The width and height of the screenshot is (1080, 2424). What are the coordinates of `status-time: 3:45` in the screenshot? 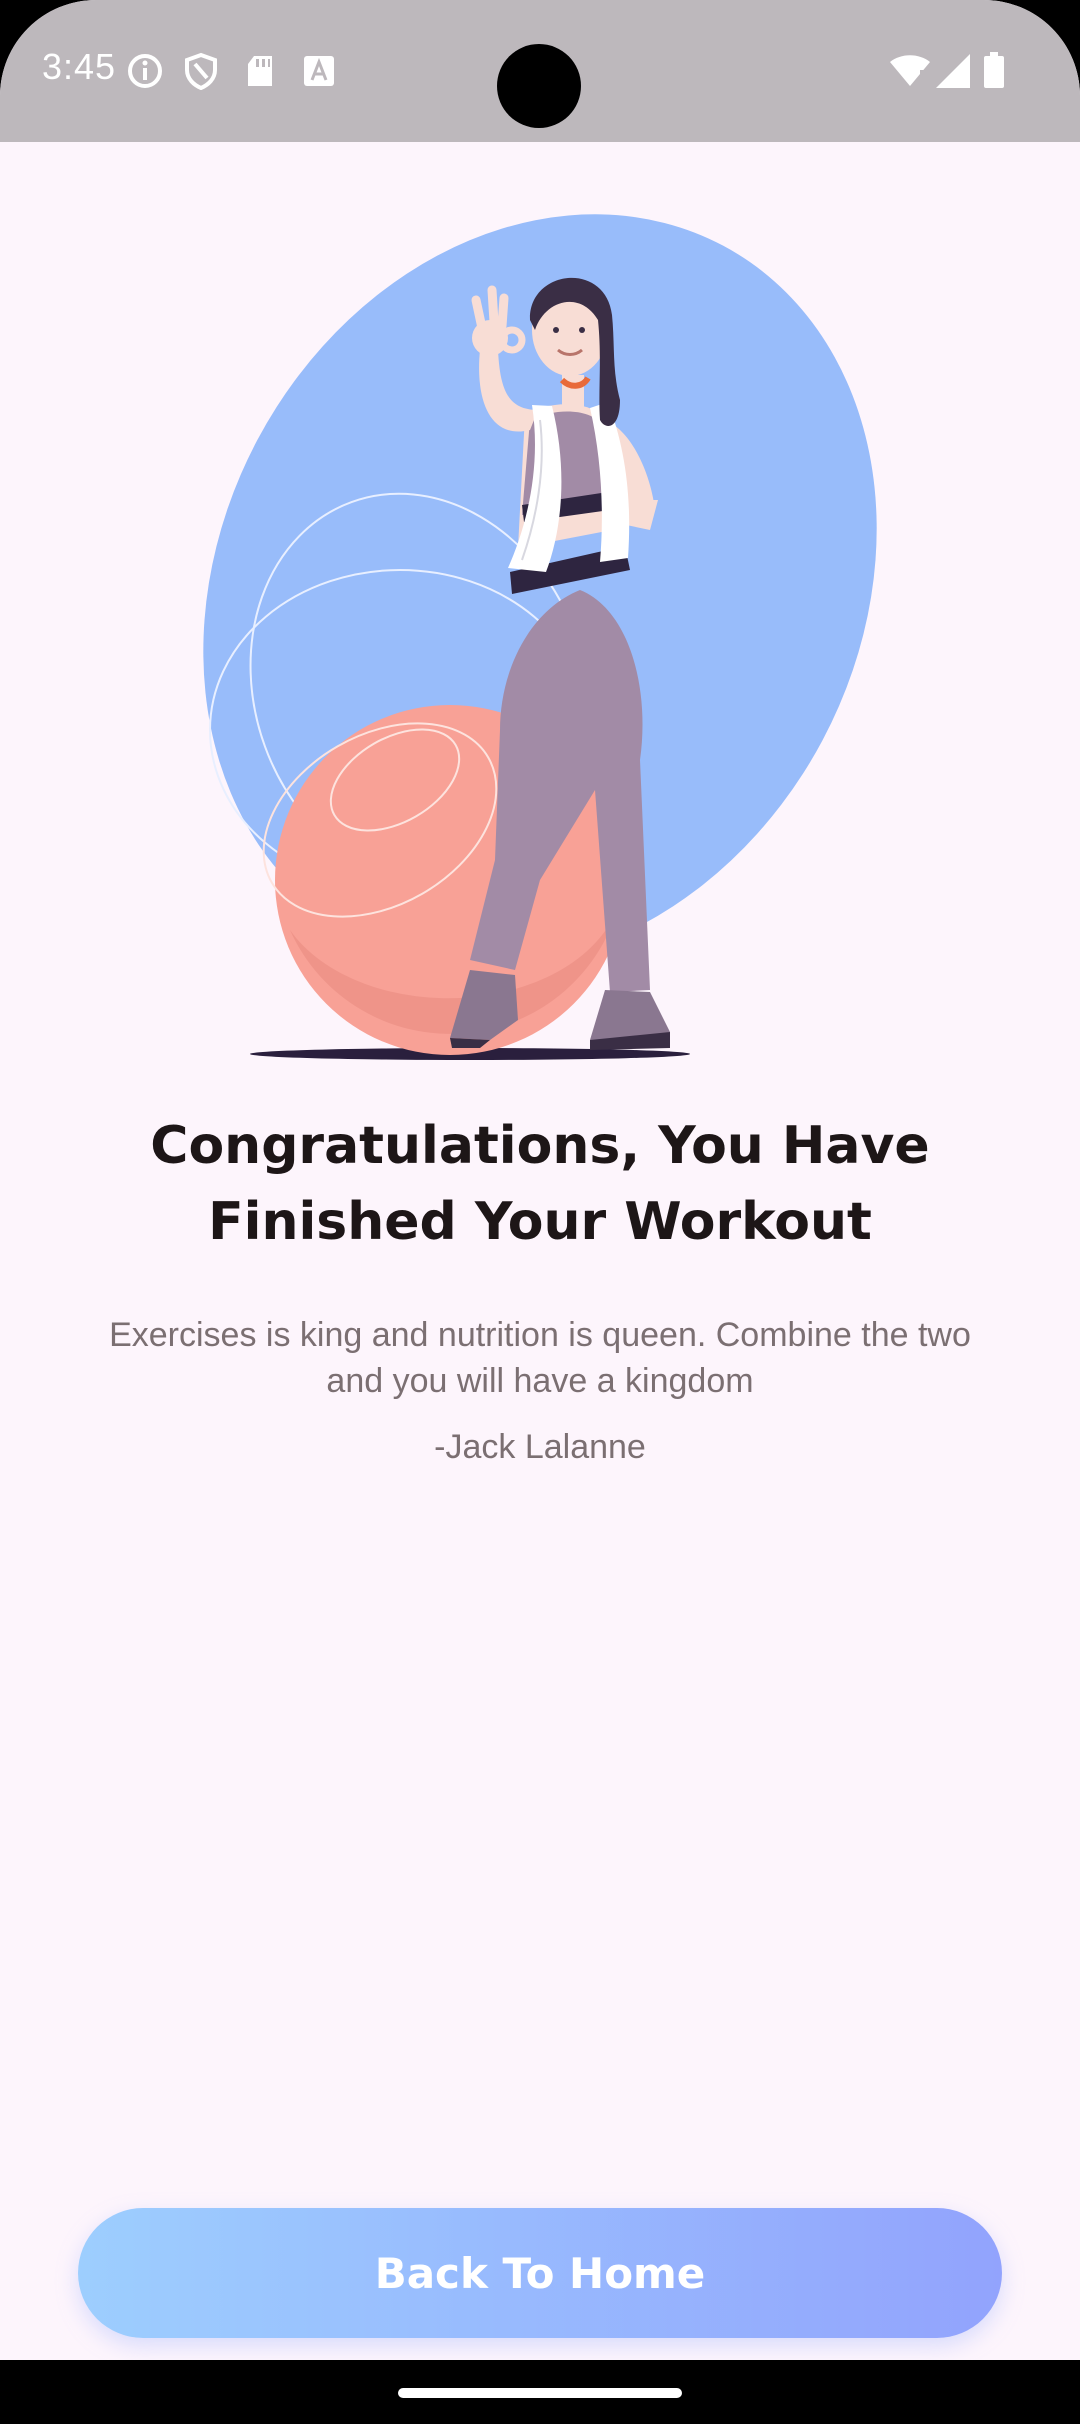 It's located at (79, 66).